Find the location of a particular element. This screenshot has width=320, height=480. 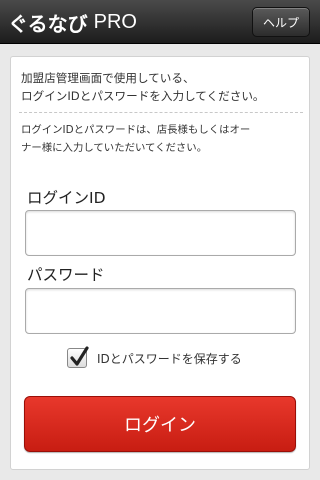

intro-line-2: ログインIDとパスワードを入力してください。 is located at coordinates (143, 96).